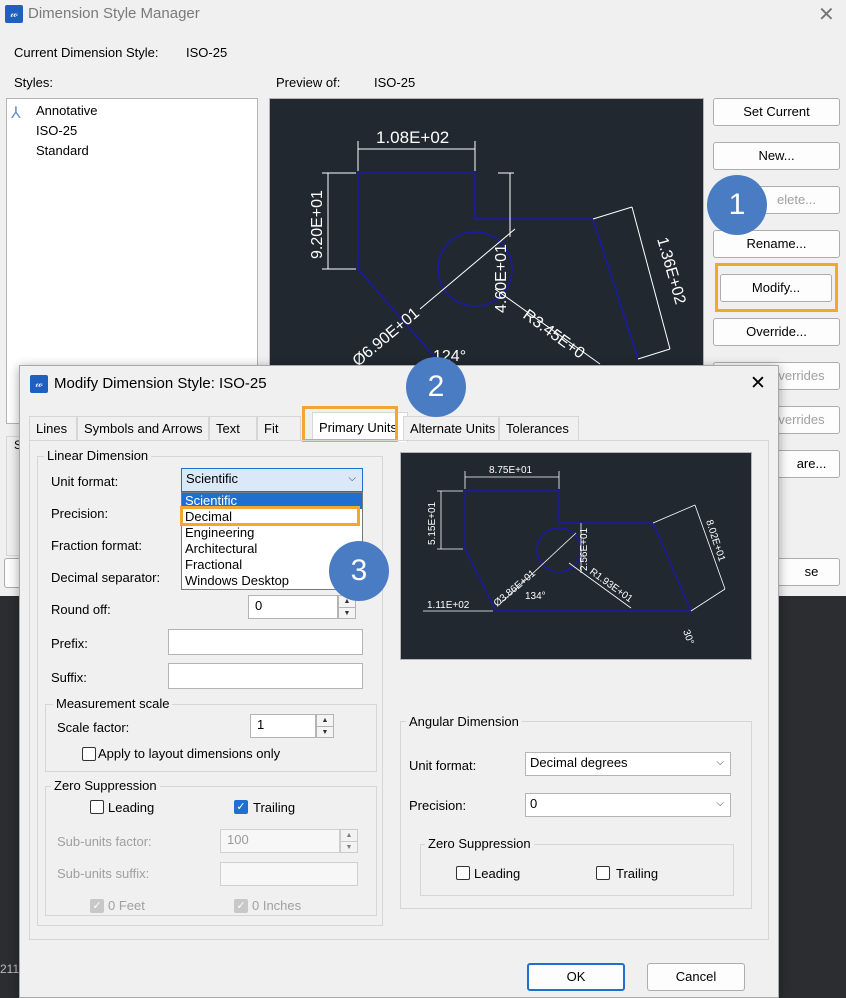 The height and width of the screenshot is (998, 846). What do you see at coordinates (688, 637) in the screenshot?
I see `units-preview-angle2-dim: 30°` at bounding box center [688, 637].